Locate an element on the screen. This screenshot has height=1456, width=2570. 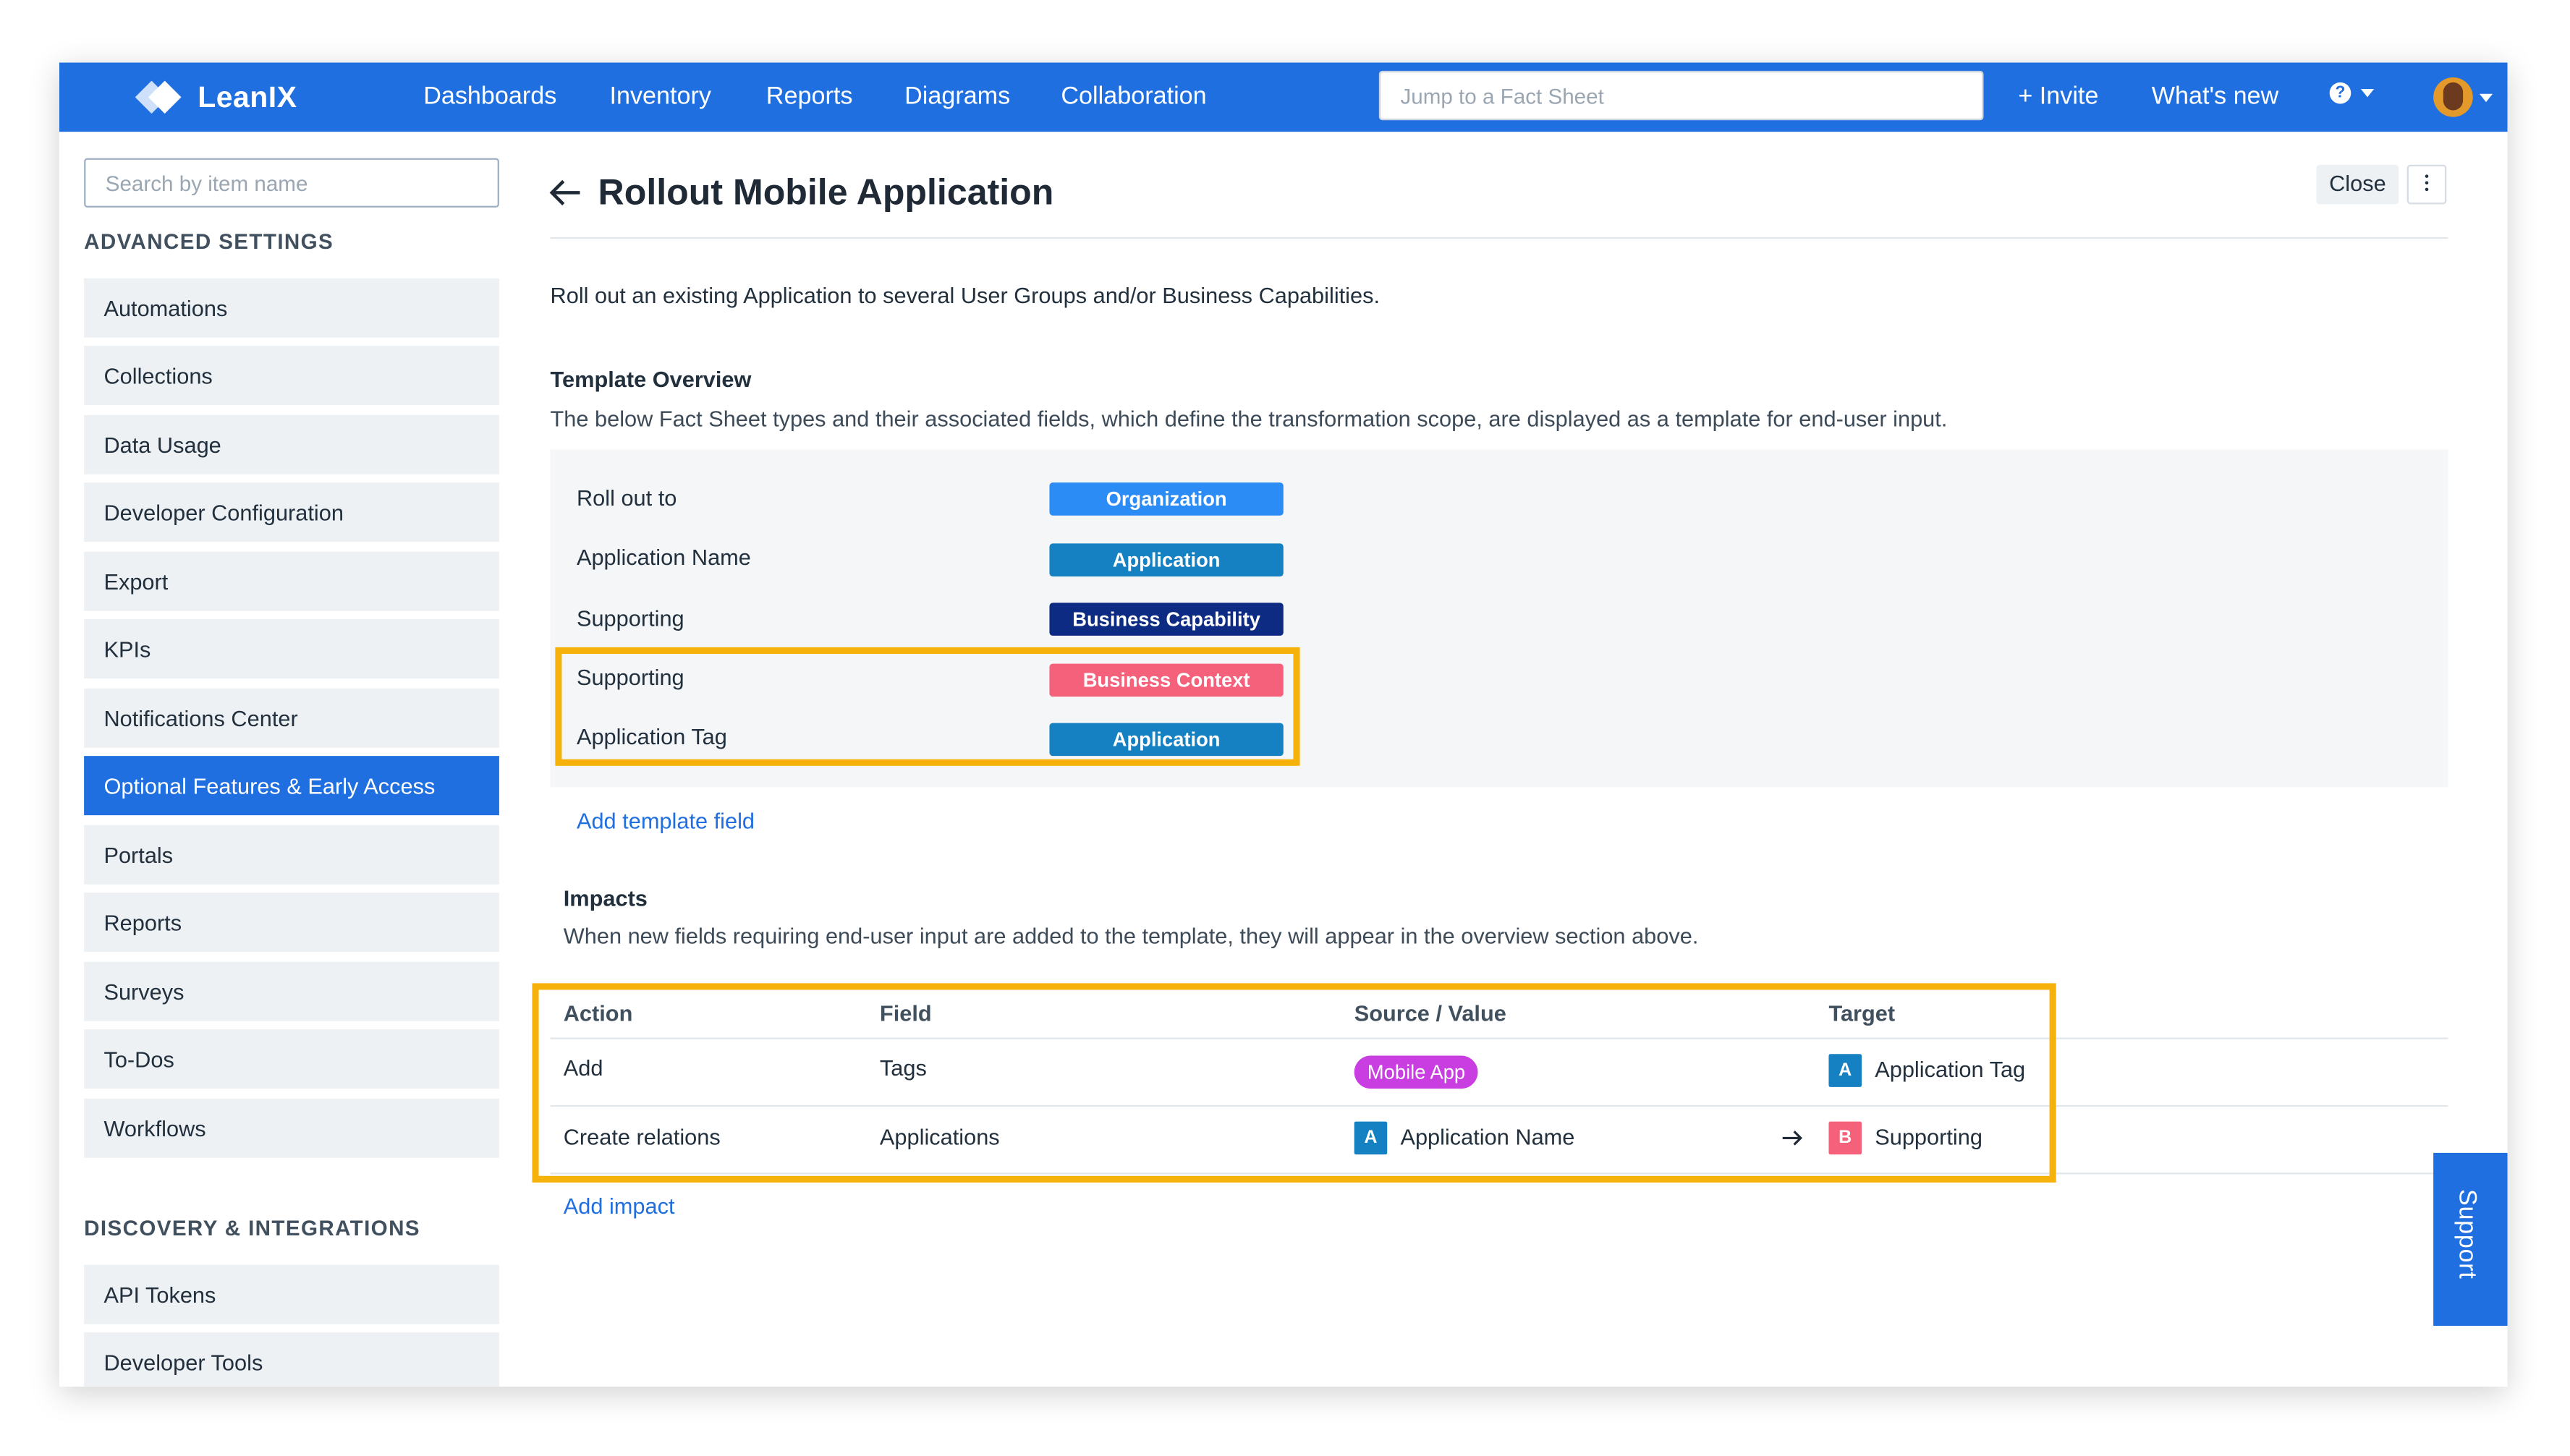
sidebar-item-surveys: Surveys is located at coordinates (291, 991).